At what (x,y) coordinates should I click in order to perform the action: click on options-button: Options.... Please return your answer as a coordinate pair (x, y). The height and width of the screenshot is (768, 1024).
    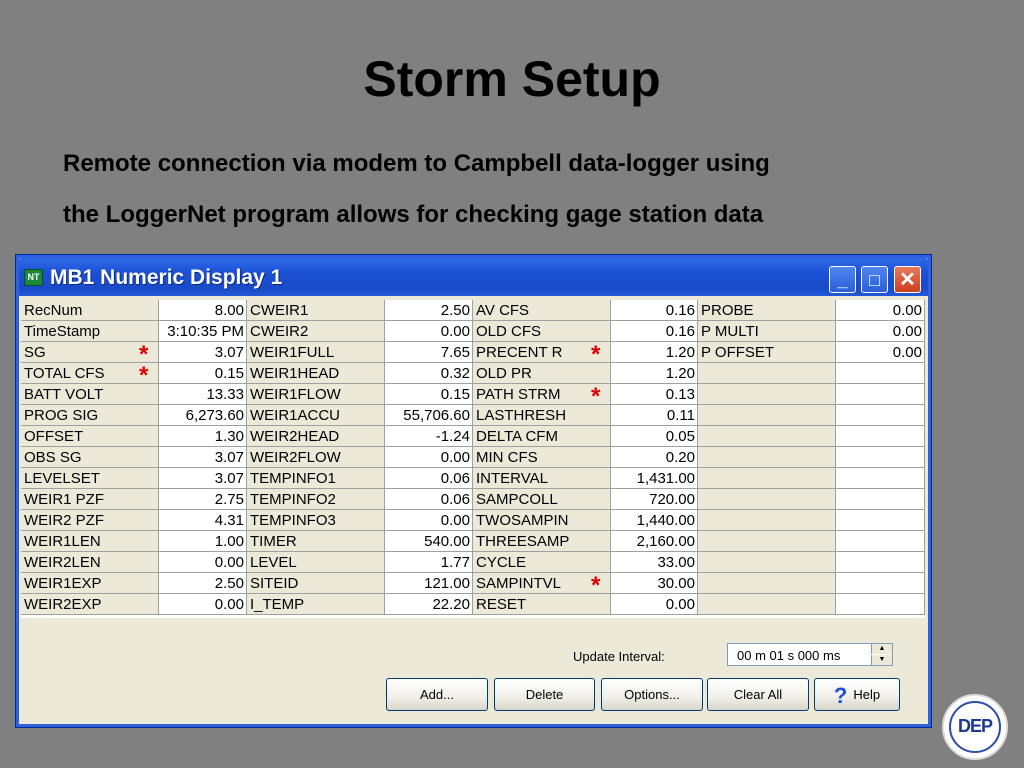
    Looking at the image, I should click on (652, 694).